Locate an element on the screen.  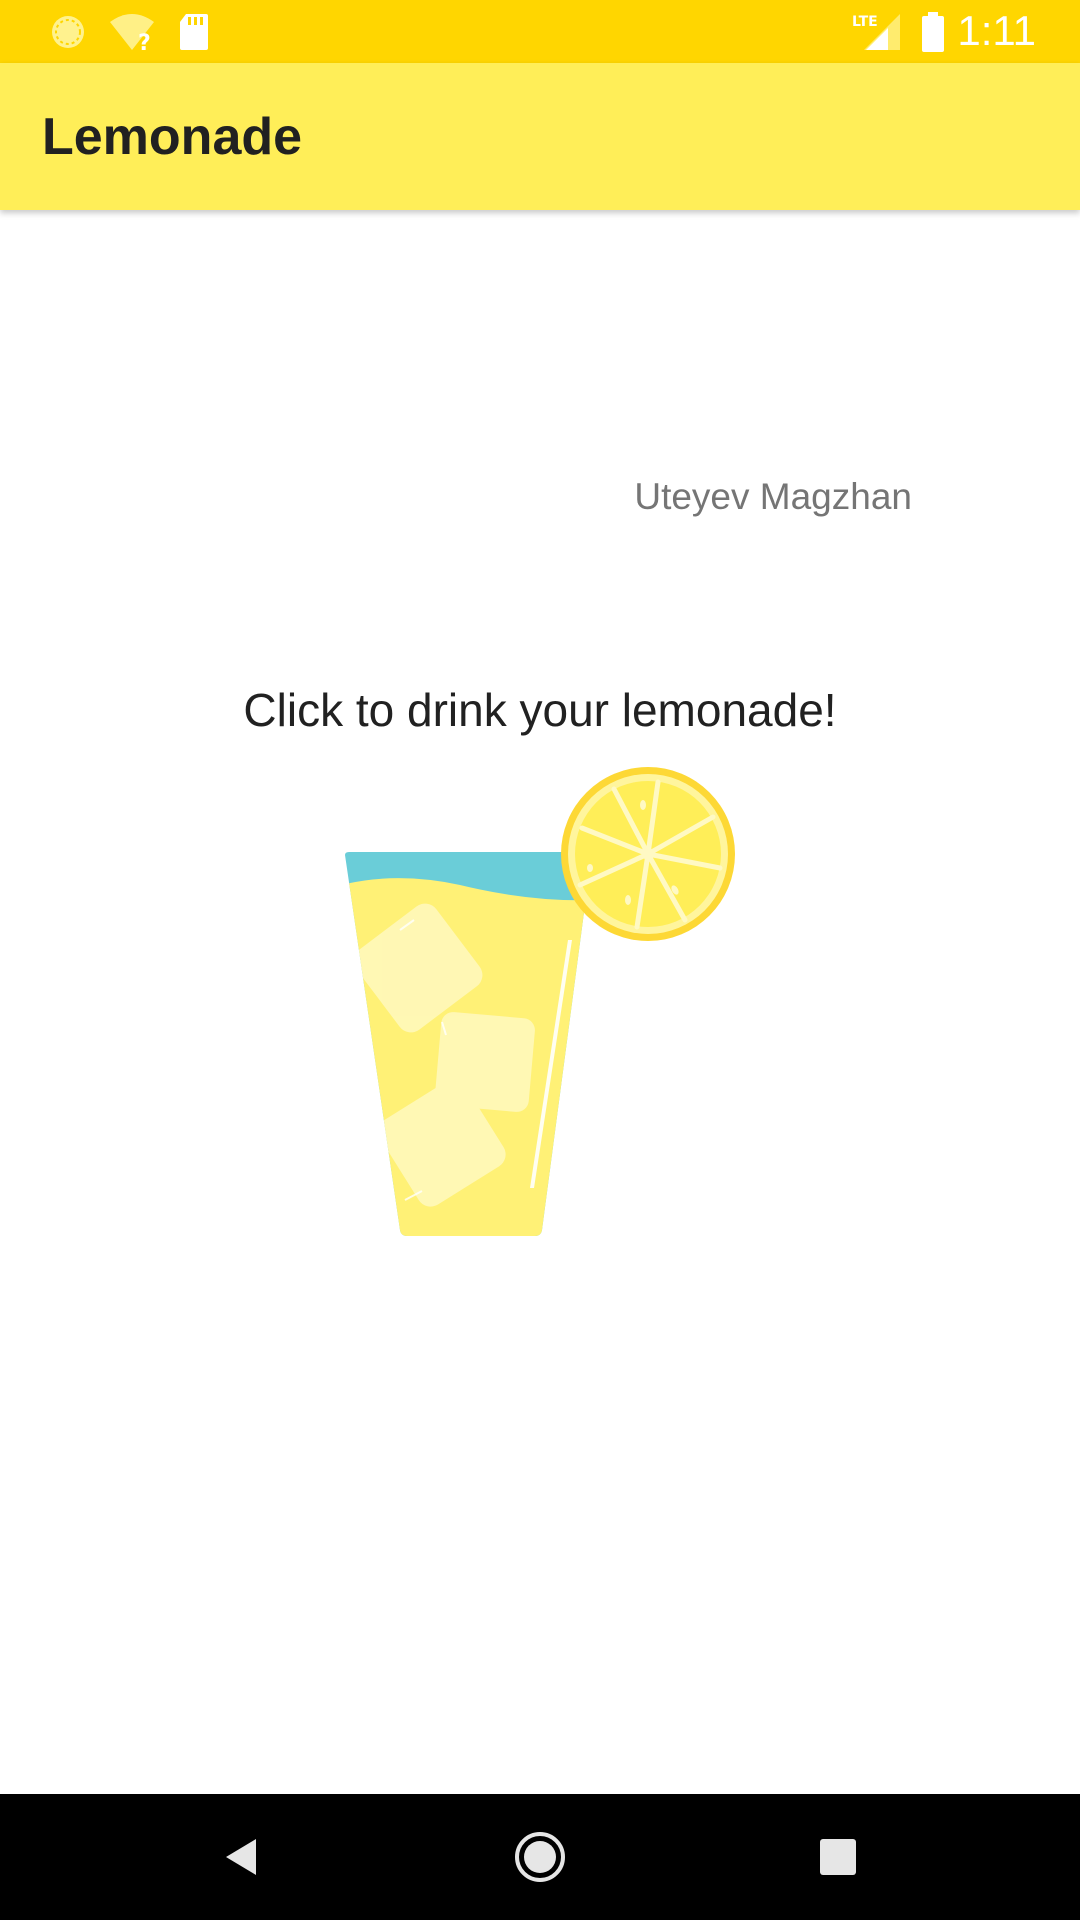
navigation-bar is located at coordinates (540, 1857).